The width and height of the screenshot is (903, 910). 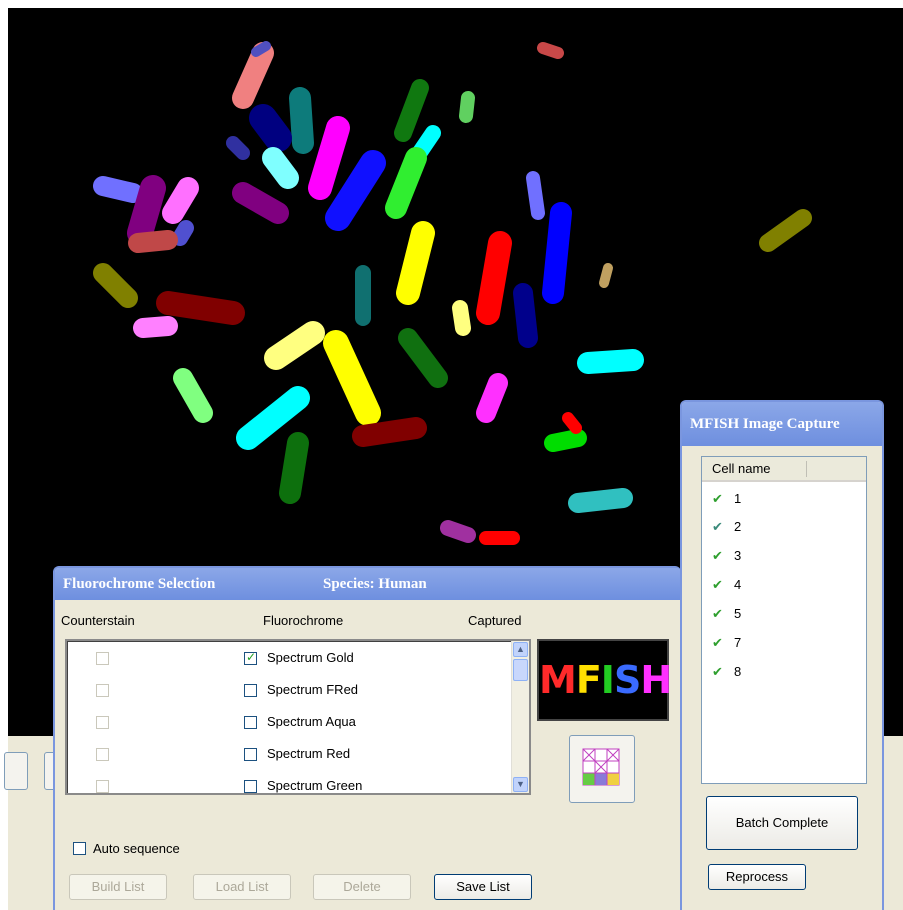 I want to click on logo-letter: H, so click(x=656, y=680).